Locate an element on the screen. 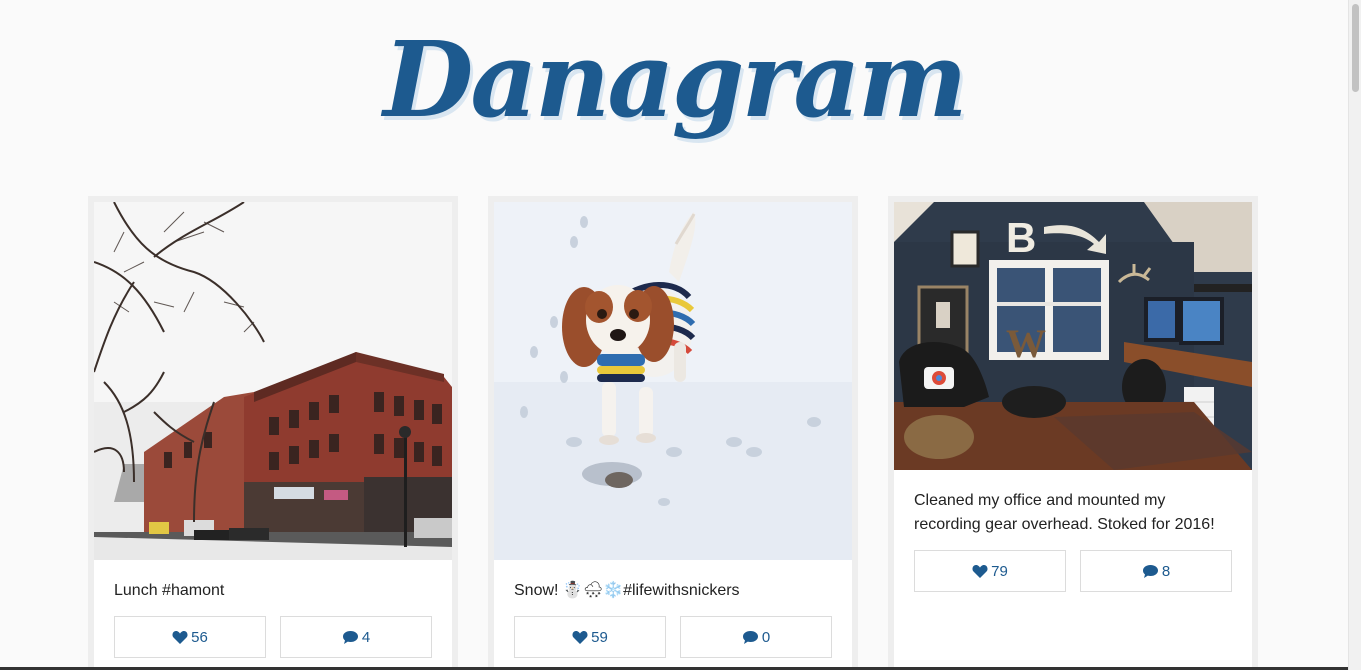  post-photo: B W is located at coordinates (1073, 336).